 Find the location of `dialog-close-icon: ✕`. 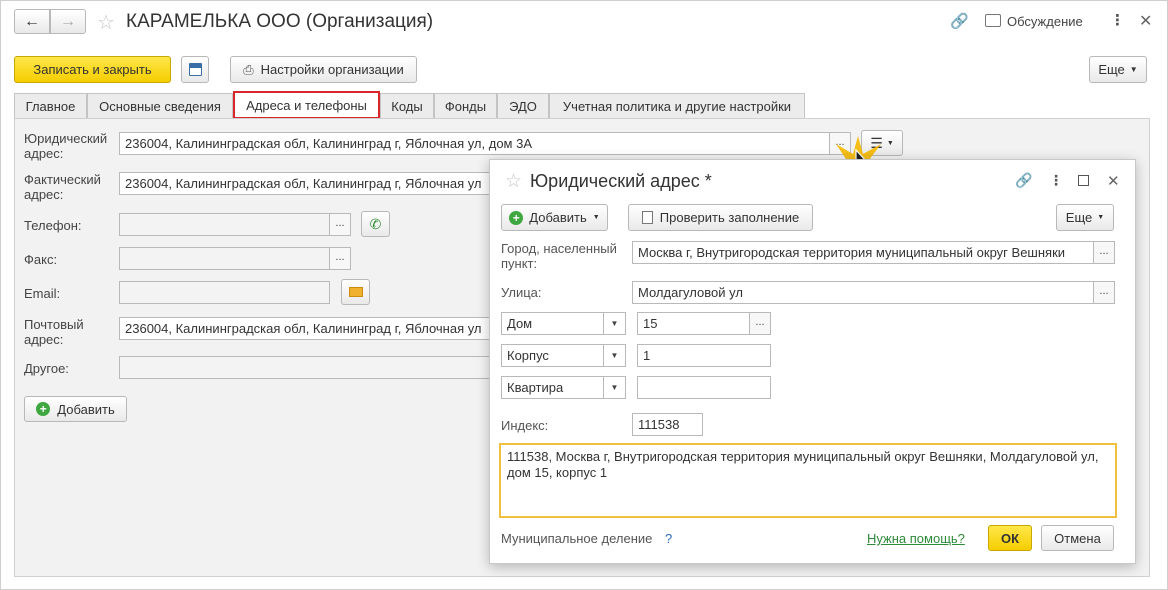

dialog-close-icon: ✕ is located at coordinates (1113, 181).